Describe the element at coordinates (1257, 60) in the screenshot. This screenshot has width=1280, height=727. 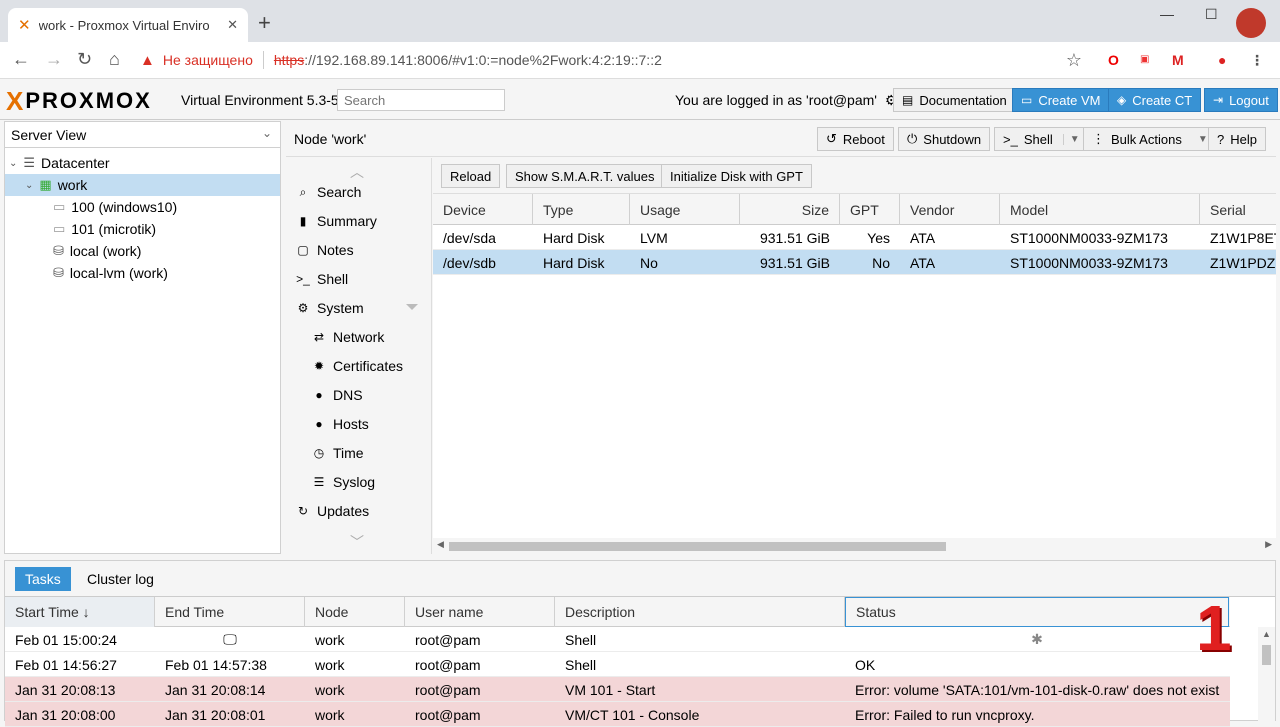
I see `menu-dots-icon: ⋮` at that location.